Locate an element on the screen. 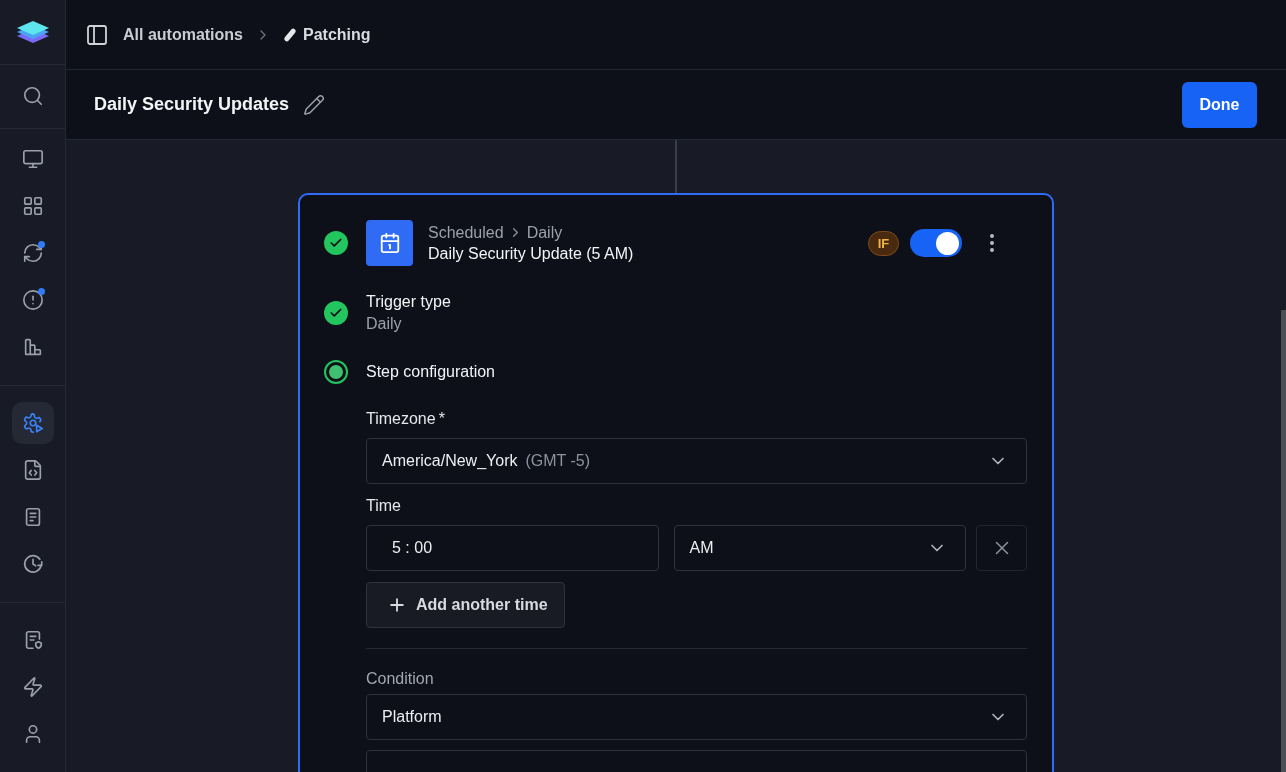 This screenshot has width=1286, height=772. field-label: Time is located at coordinates (383, 506).